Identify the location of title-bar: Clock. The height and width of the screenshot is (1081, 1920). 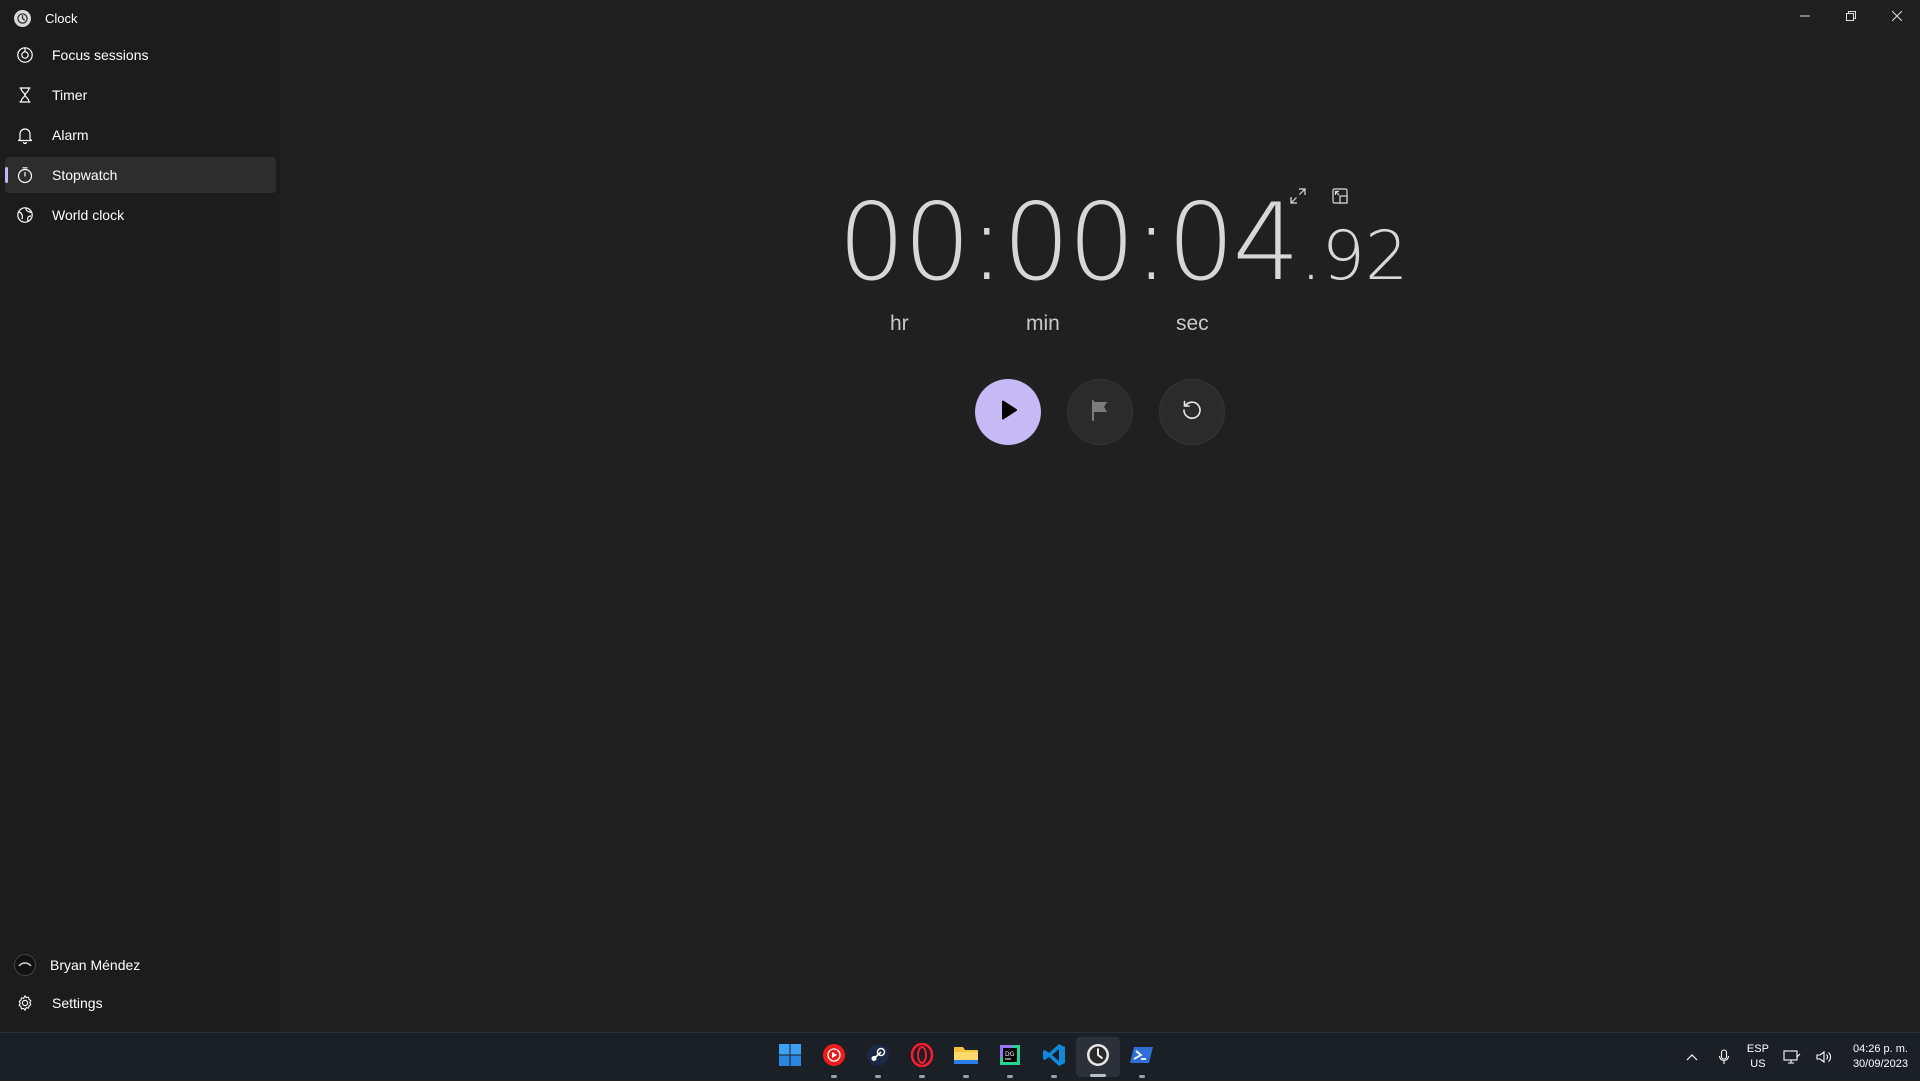
(46, 18).